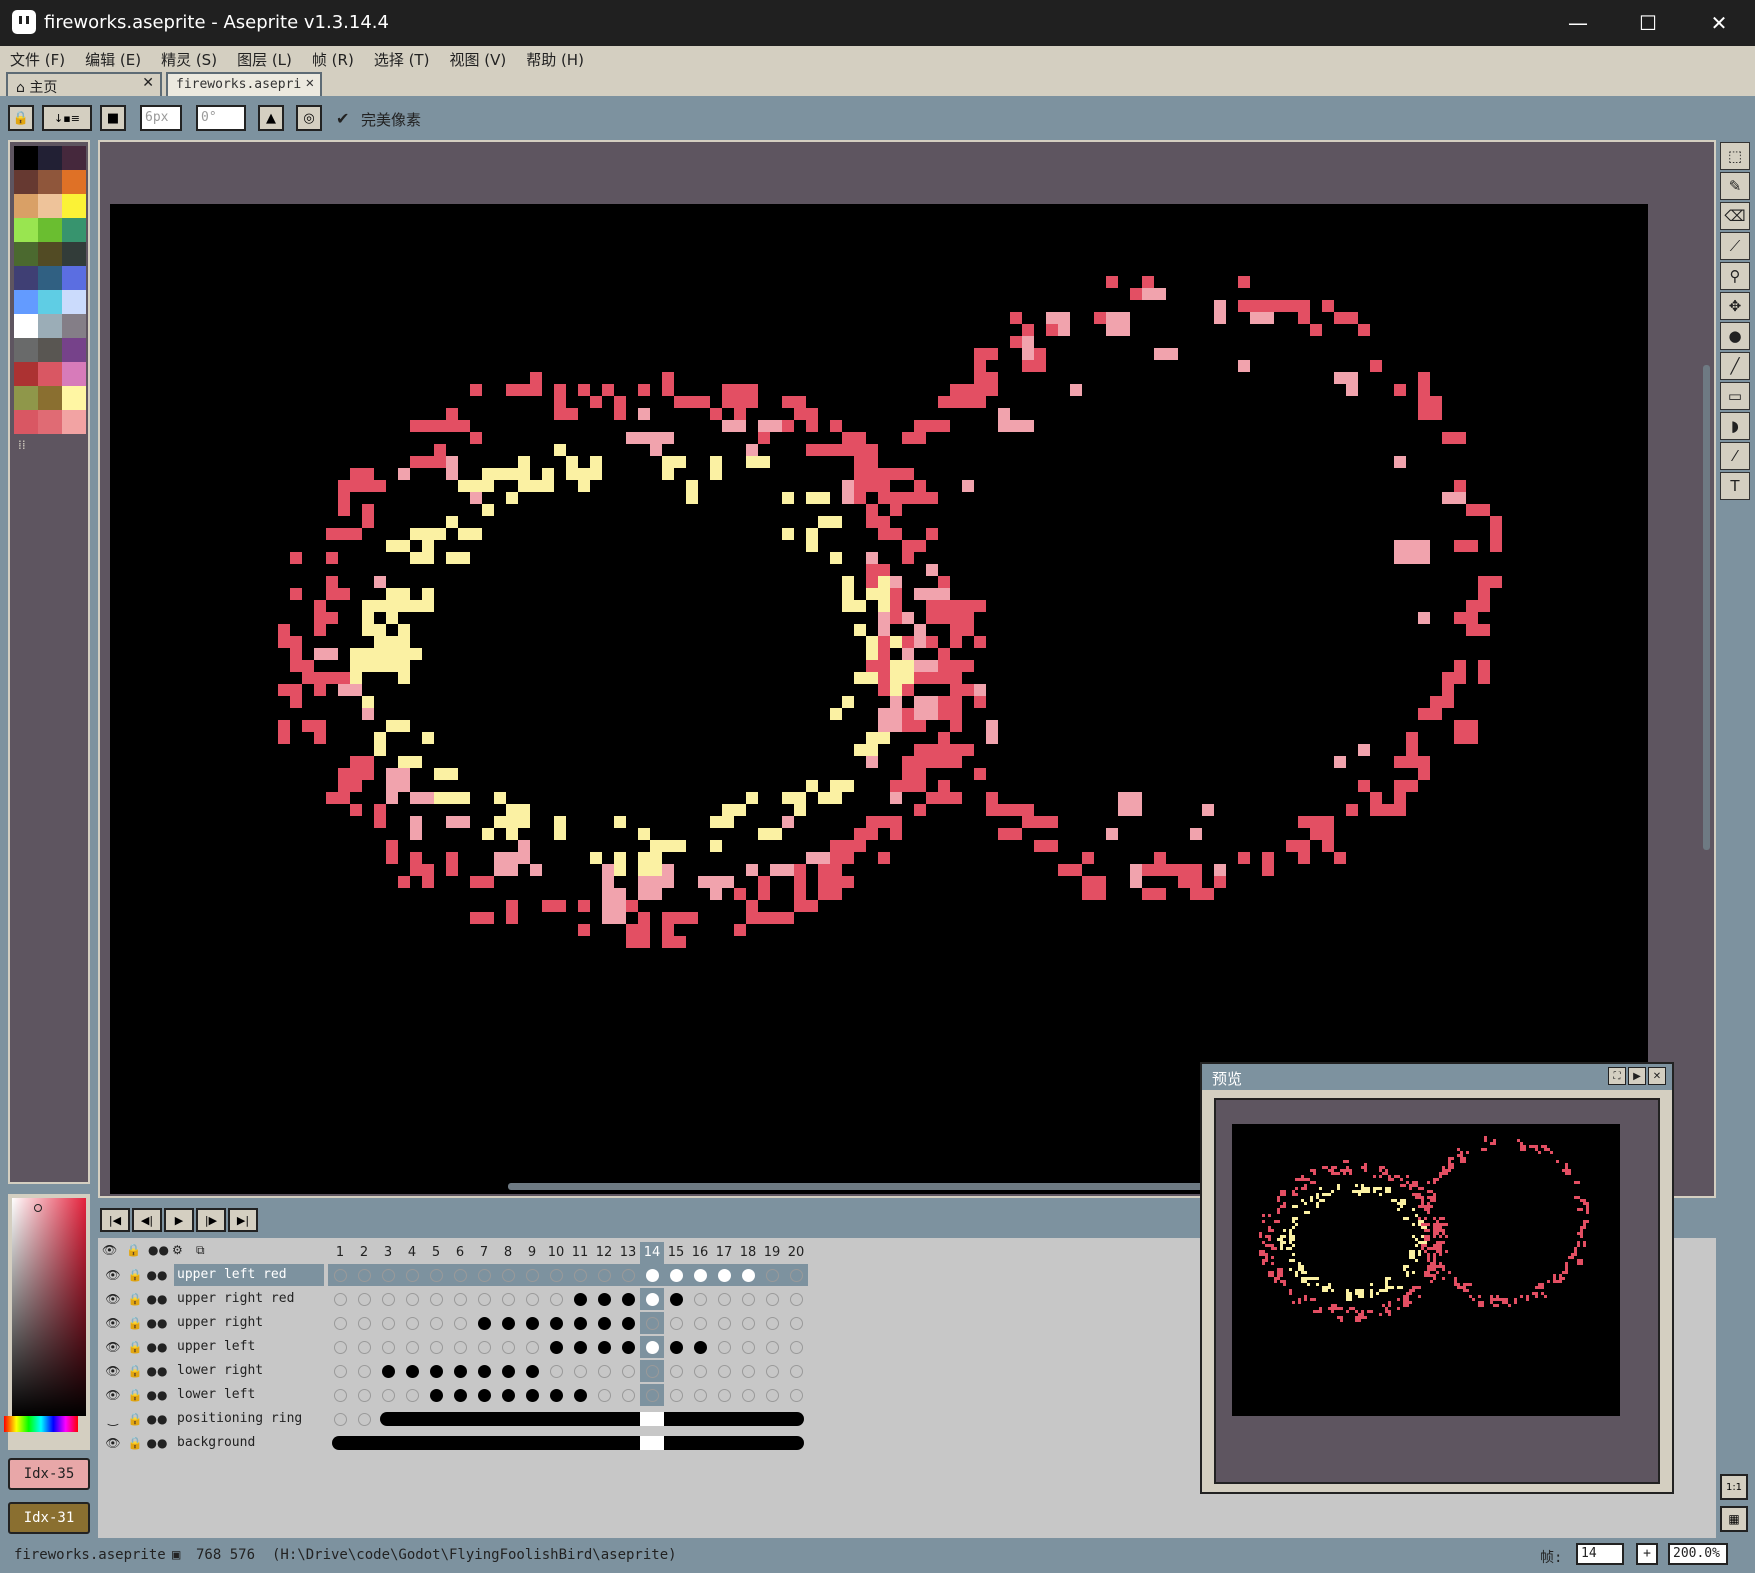 The height and width of the screenshot is (1573, 1755). What do you see at coordinates (772, 1253) in the screenshot?
I see `frame-header: 19` at bounding box center [772, 1253].